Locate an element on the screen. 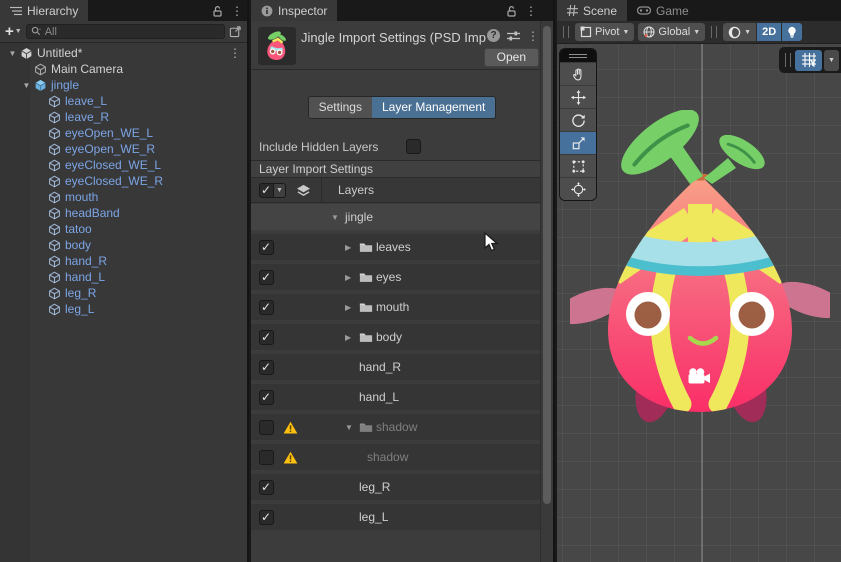 The height and width of the screenshot is (562, 841). hierarchy-item-eyeopen-we-l: eyeOpen_WE_L is located at coordinates (123, 133).